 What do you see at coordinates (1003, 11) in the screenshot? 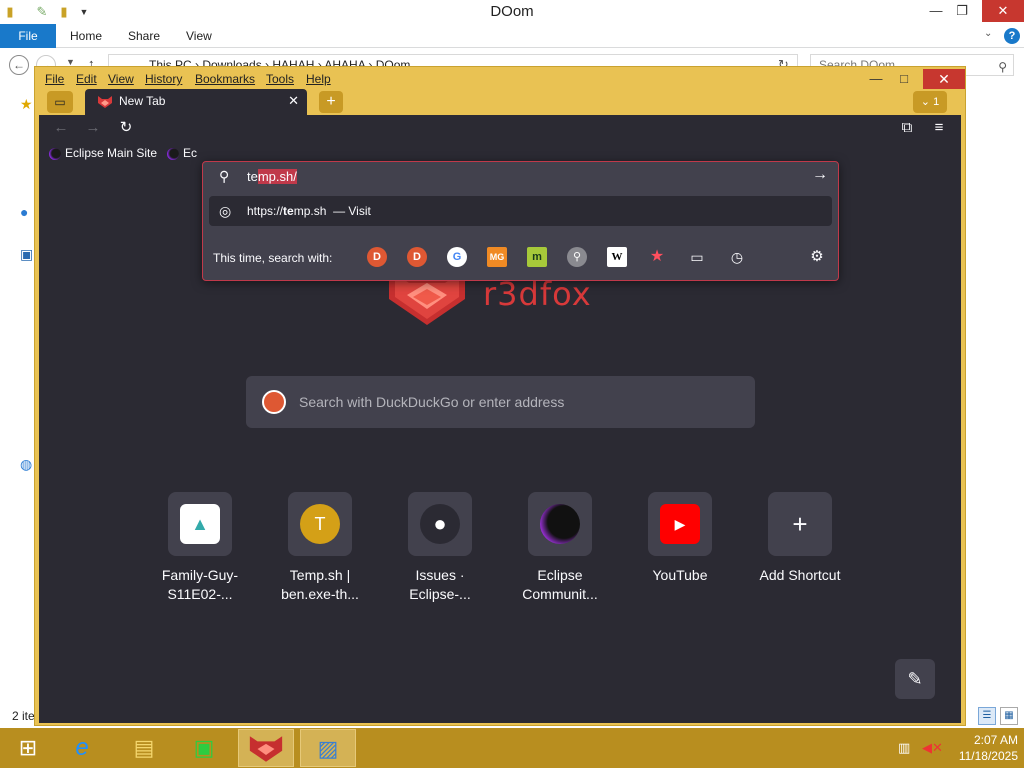
I see `explorer-close-button: ✕` at bounding box center [1003, 11].